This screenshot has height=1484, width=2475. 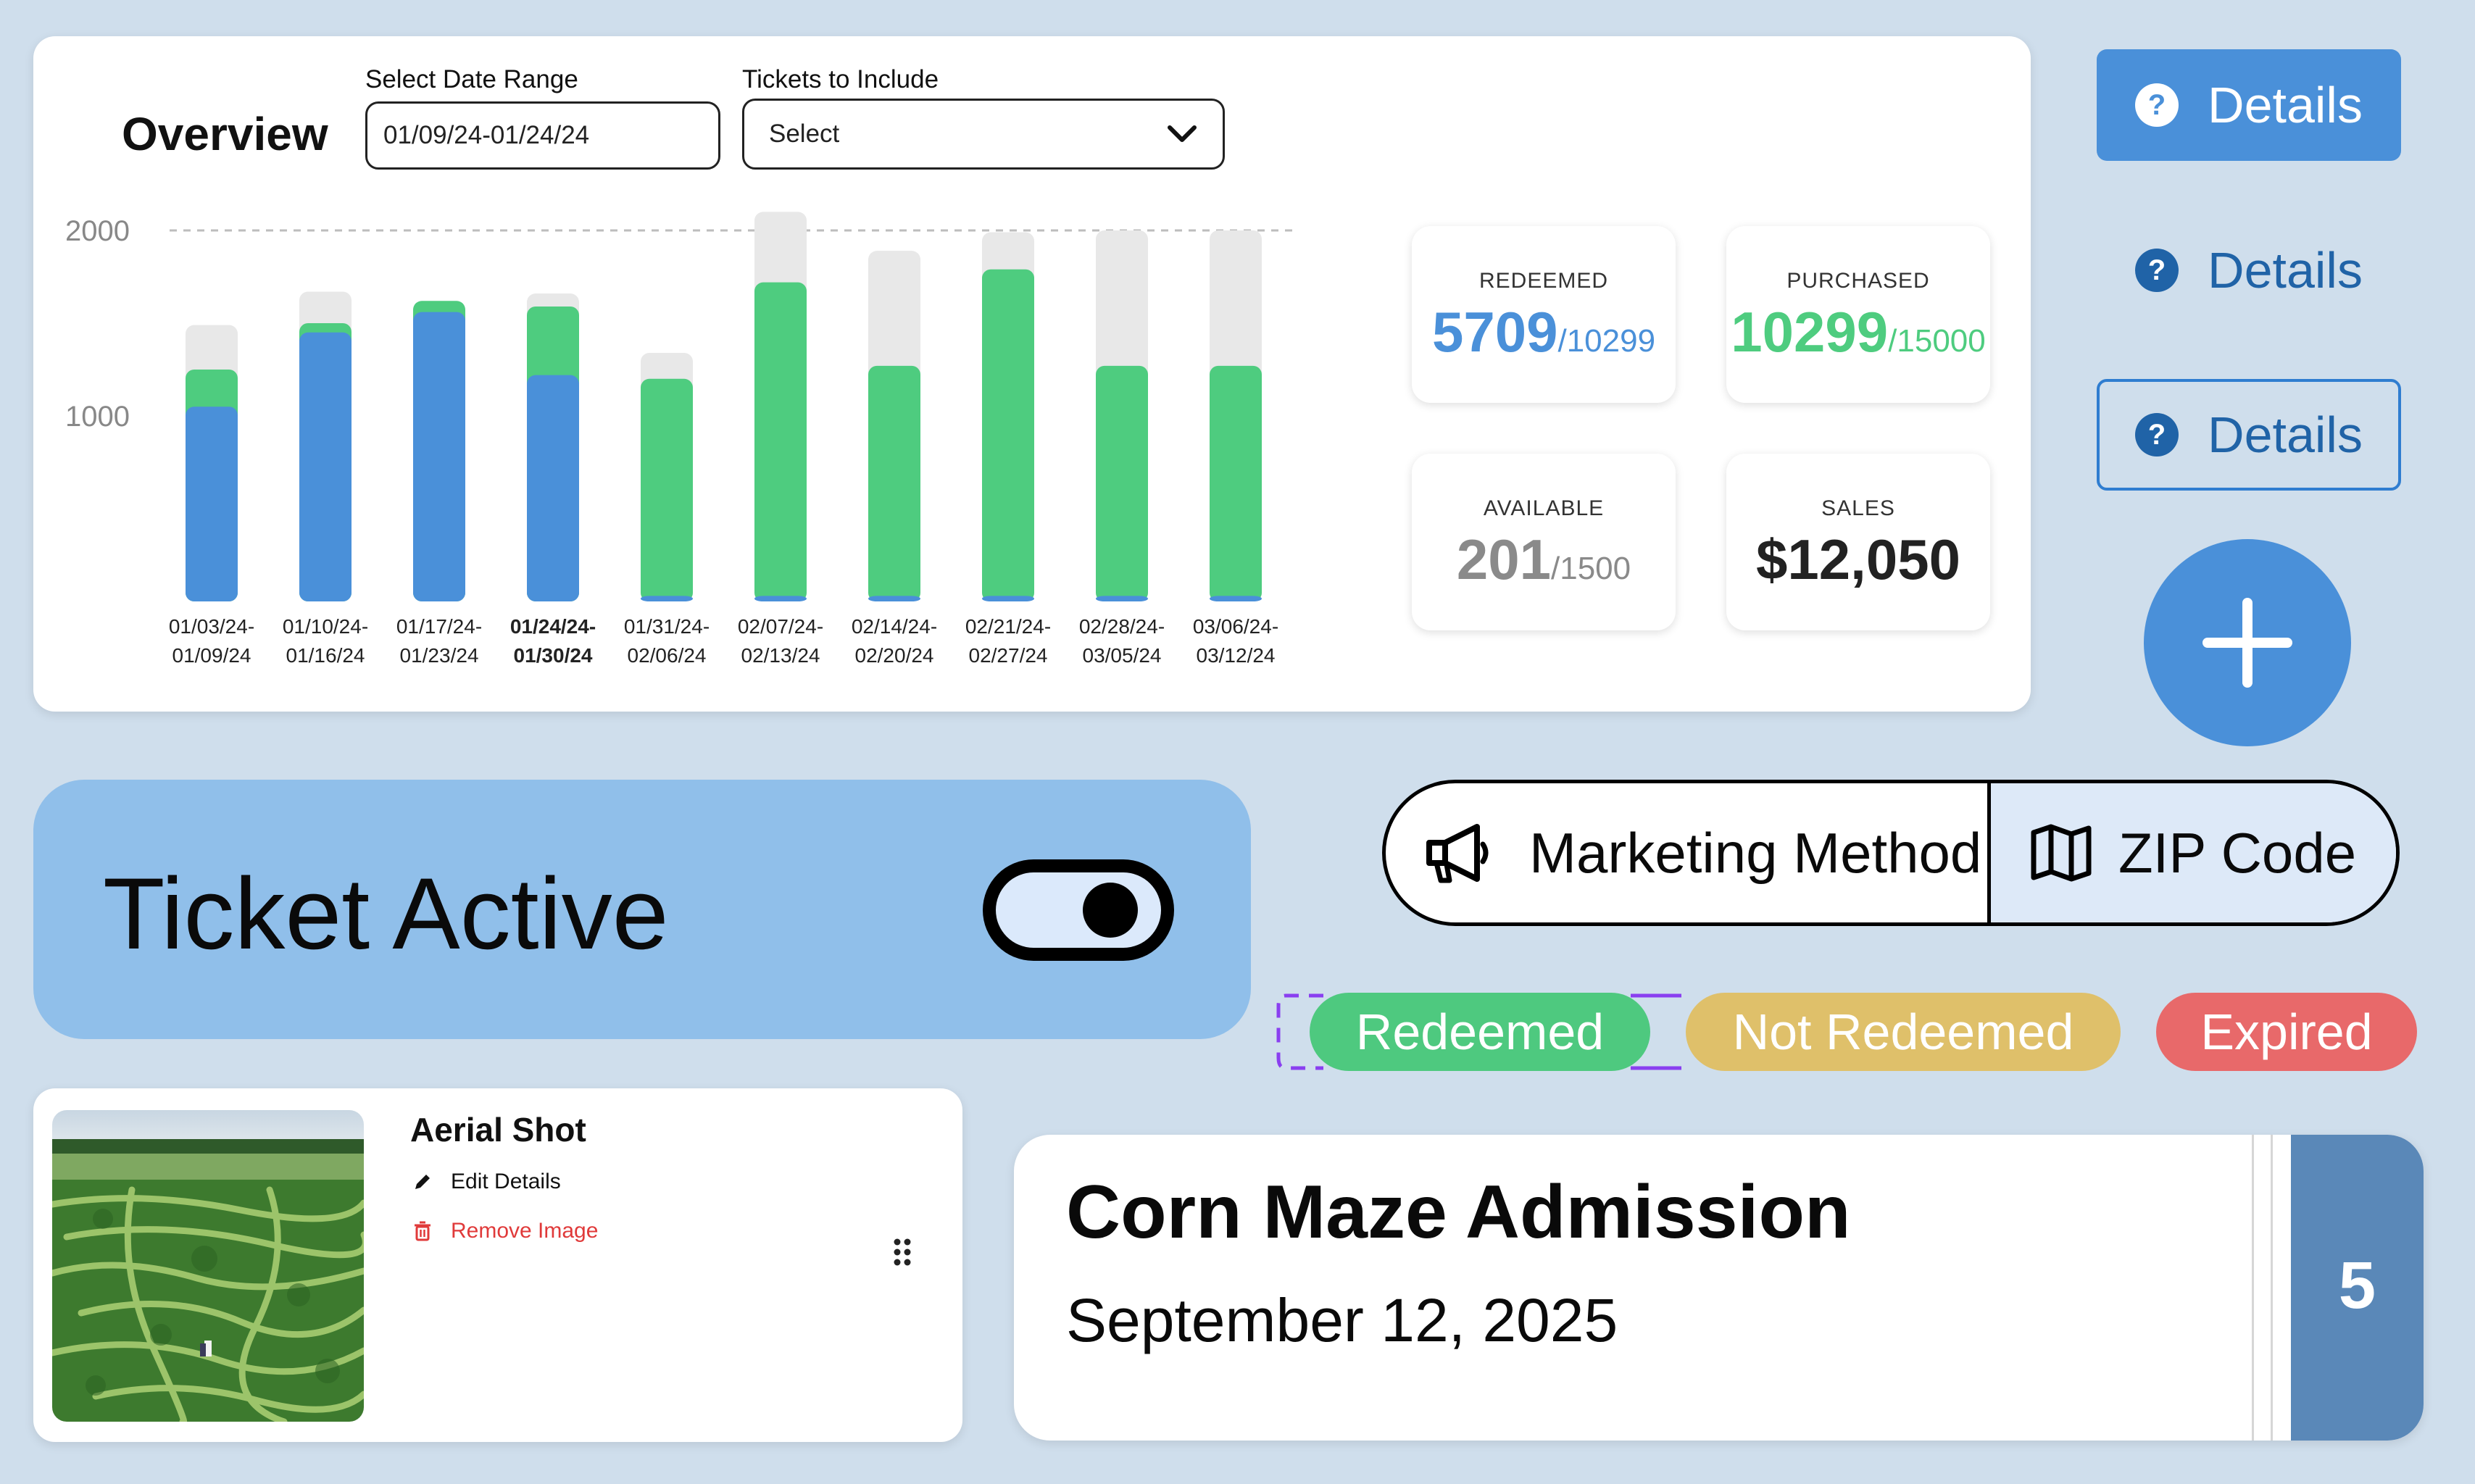 What do you see at coordinates (895, 655) in the screenshot?
I see `x-tick-label: 02/20/24` at bounding box center [895, 655].